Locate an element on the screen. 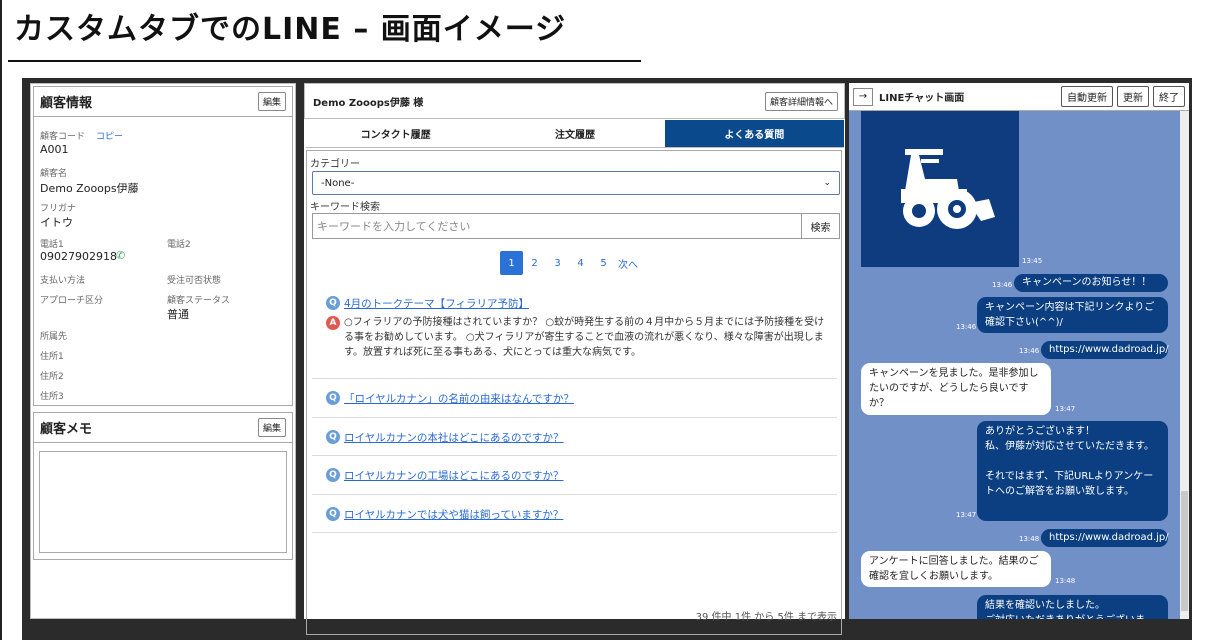  memo-box: 顧客メモ 編集 is located at coordinates (163, 486).